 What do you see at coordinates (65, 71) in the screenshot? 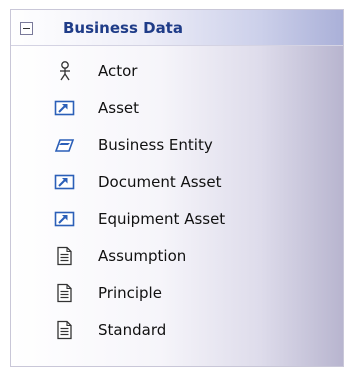
I see `actor-icon` at bounding box center [65, 71].